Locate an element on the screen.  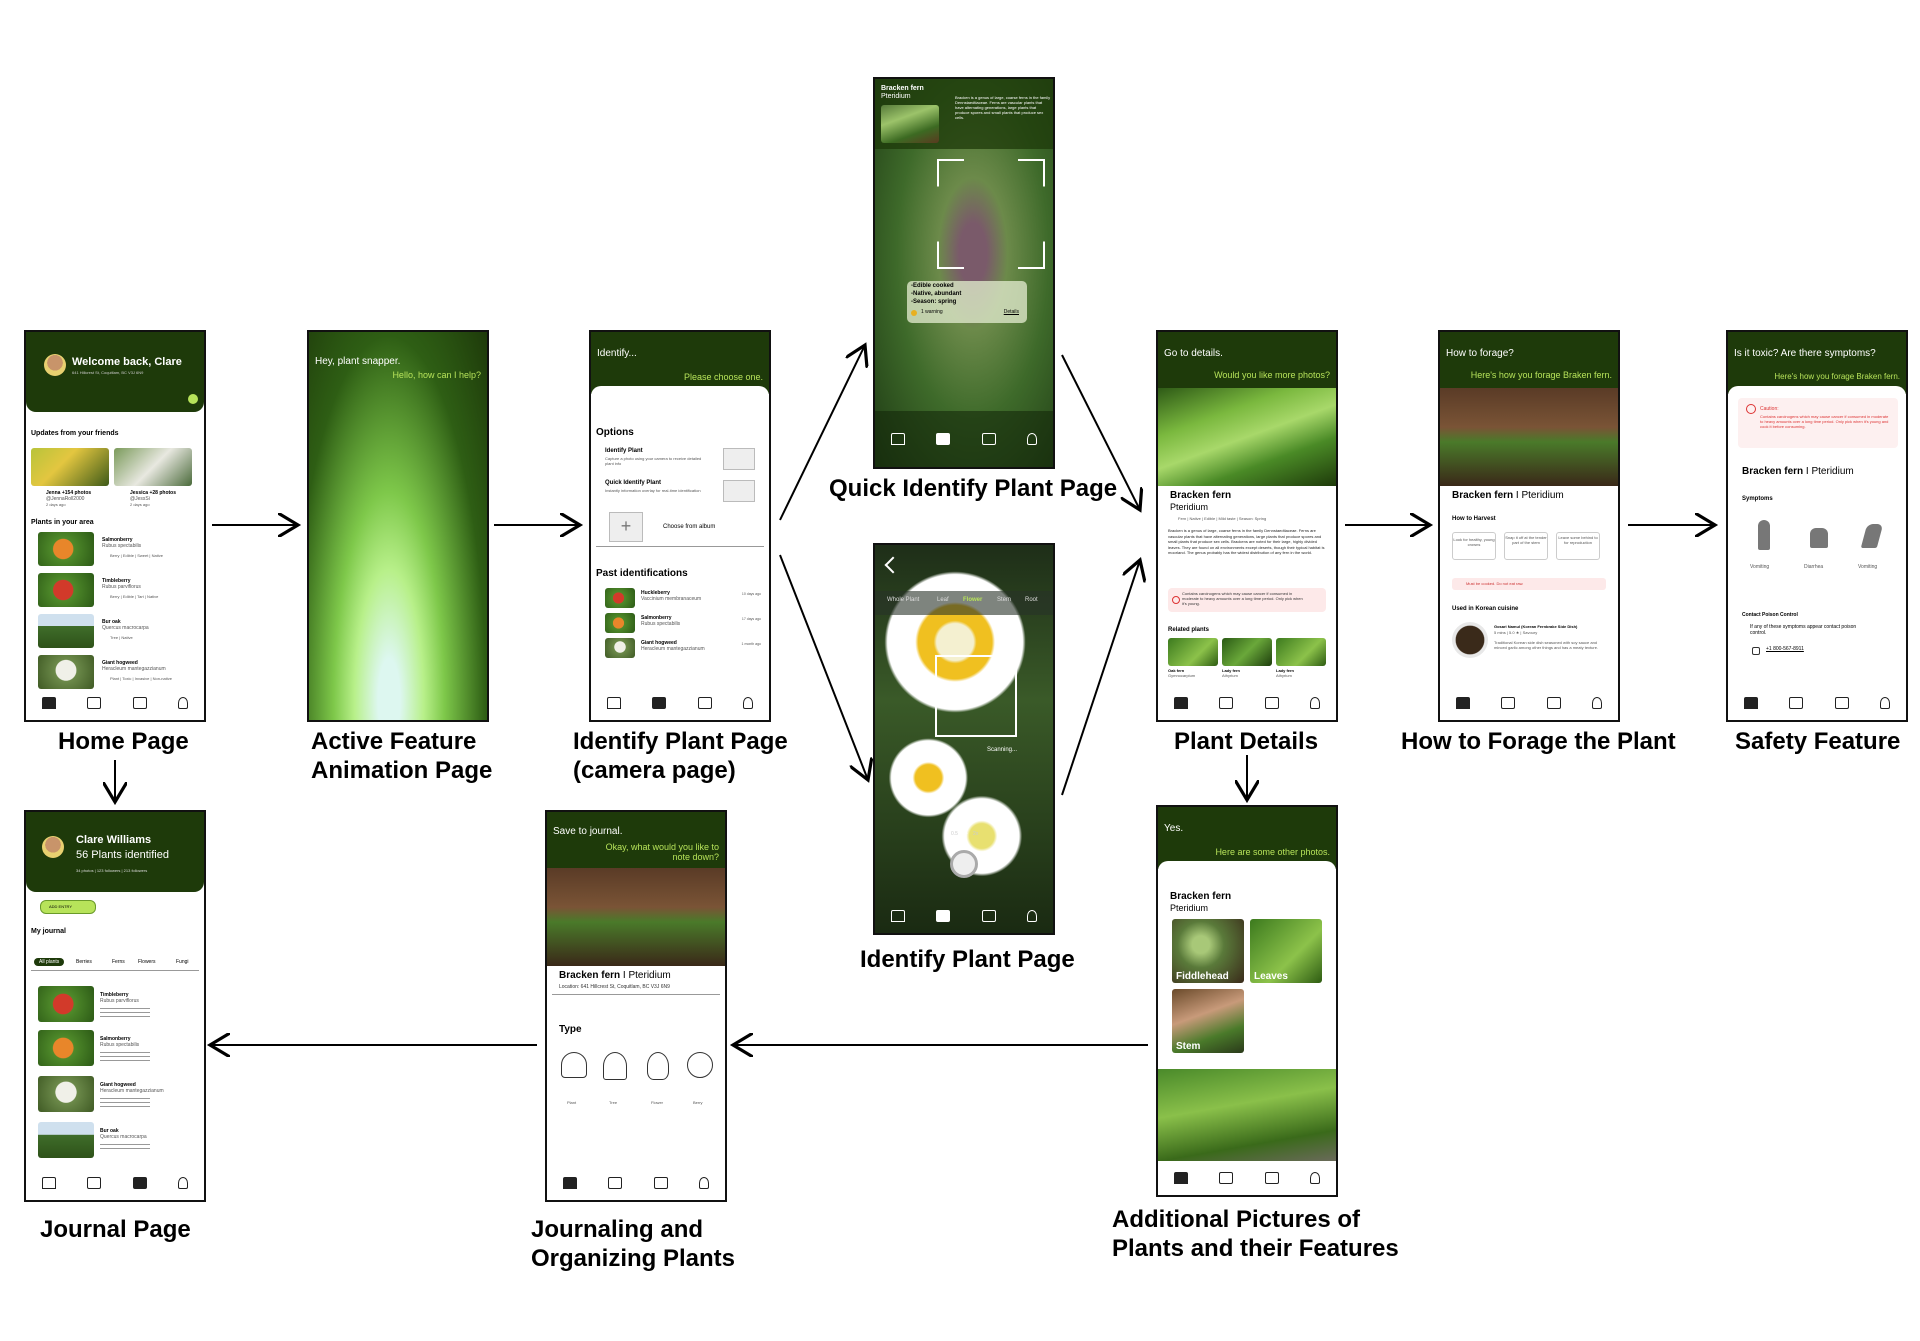
zoom-option: 1x is located at coordinates (964, 833).